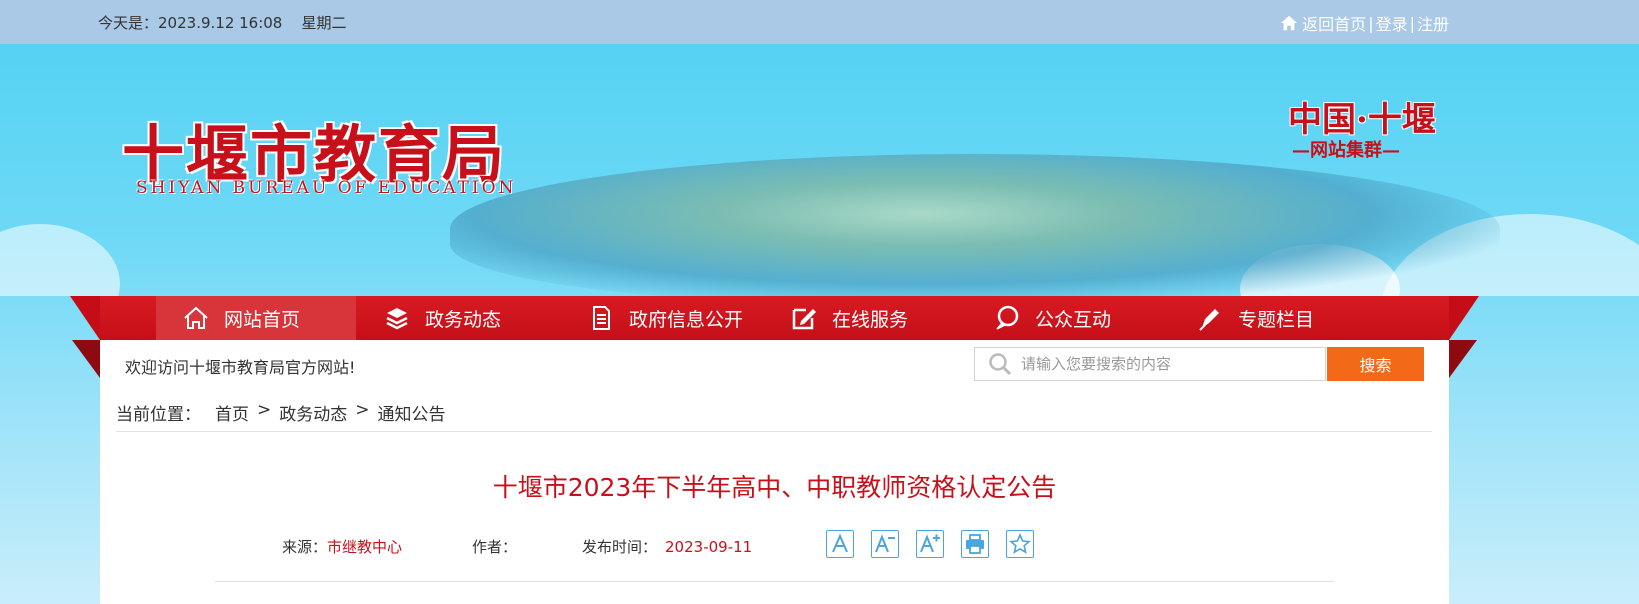  I want to click on top-links: 返回首页 | 登录 | 注册, so click(1364, 23).